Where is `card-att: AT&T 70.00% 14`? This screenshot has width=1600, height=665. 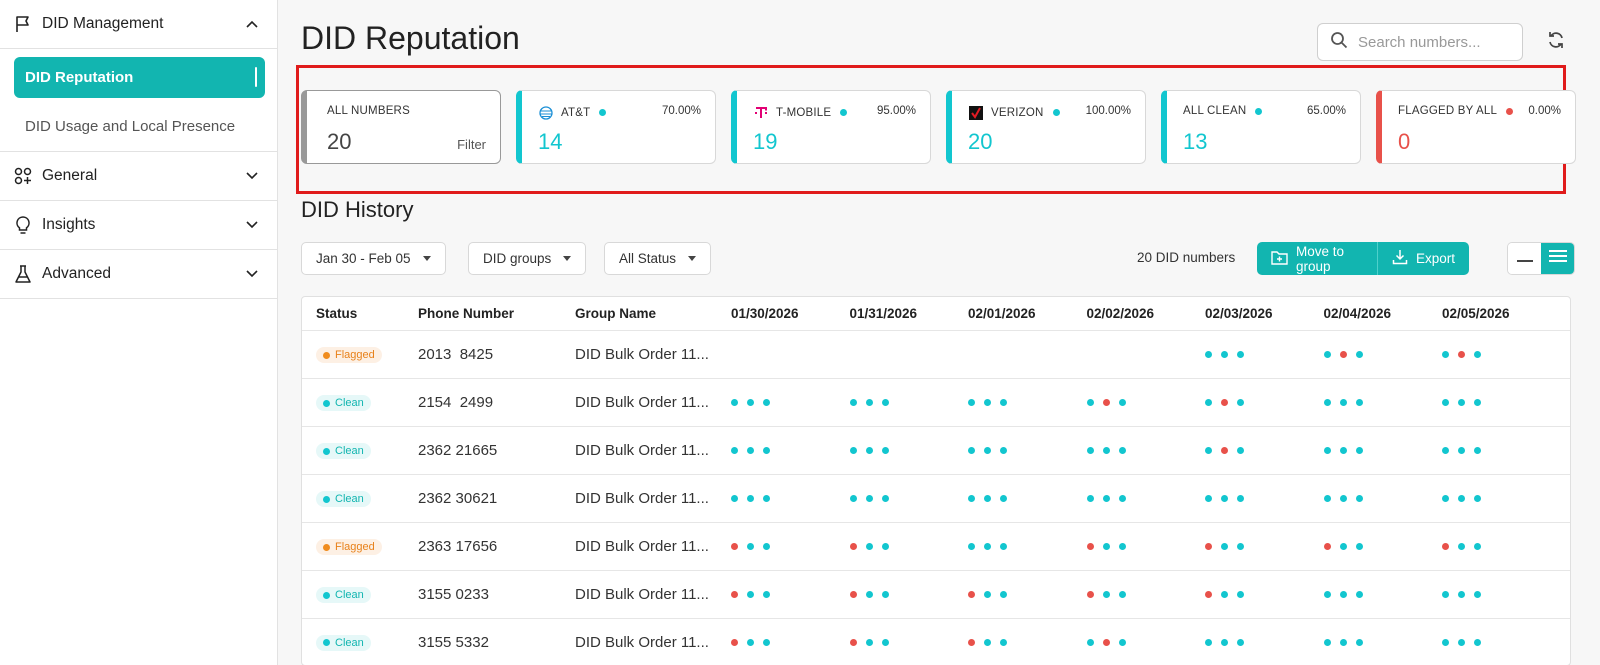
card-att: AT&T 70.00% 14 is located at coordinates (616, 127).